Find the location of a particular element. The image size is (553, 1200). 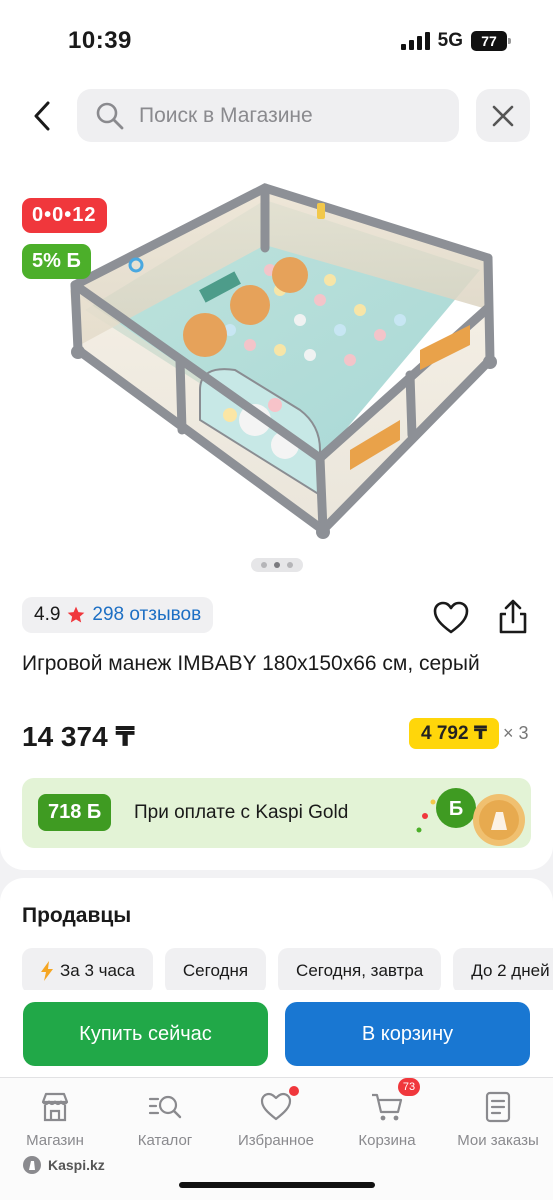

rating-pill: 4.9 298 отзывов is located at coordinates (118, 615).